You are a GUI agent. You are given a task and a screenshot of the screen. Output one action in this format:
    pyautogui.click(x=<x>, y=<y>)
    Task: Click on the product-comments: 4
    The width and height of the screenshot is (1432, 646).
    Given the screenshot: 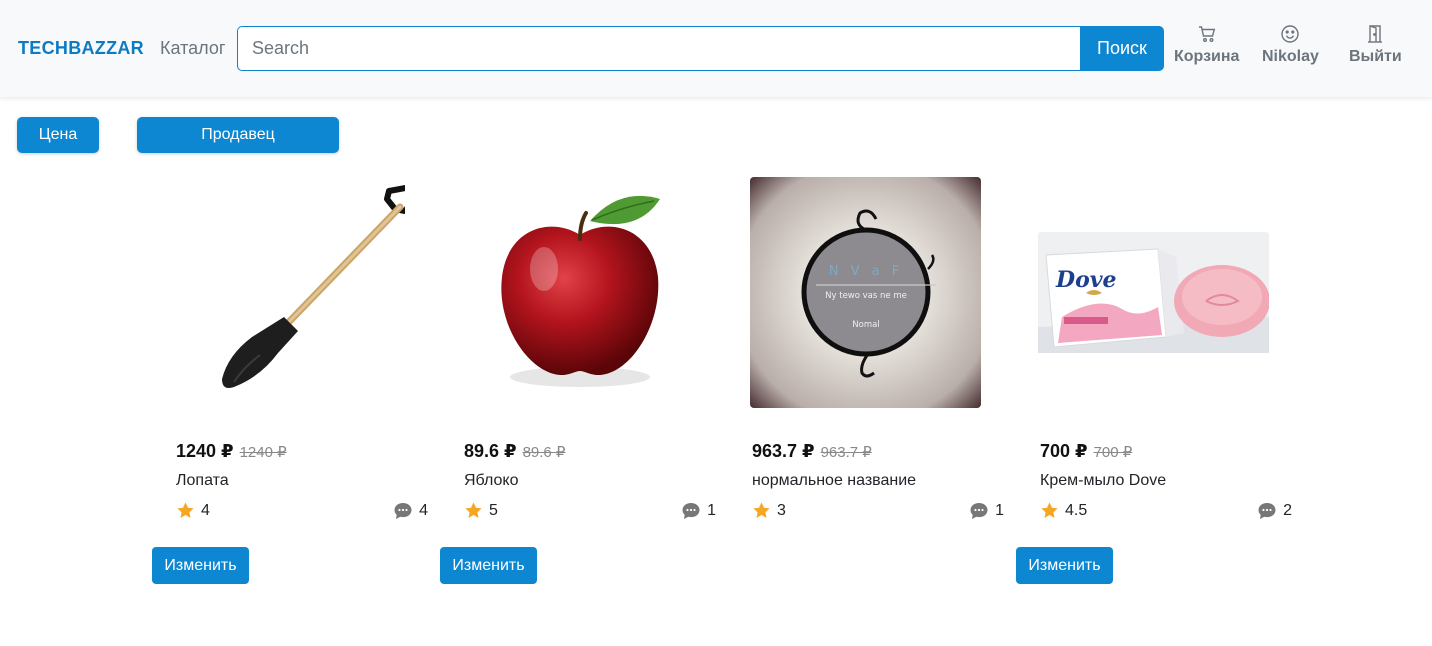 What is the action you would take?
    pyautogui.click(x=410, y=511)
    